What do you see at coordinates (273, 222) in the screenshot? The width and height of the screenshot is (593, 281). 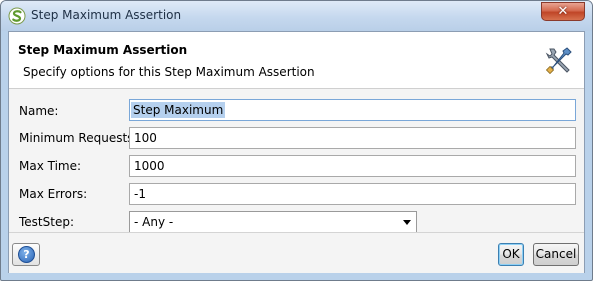 I see `teststep-select: - Any -` at bounding box center [273, 222].